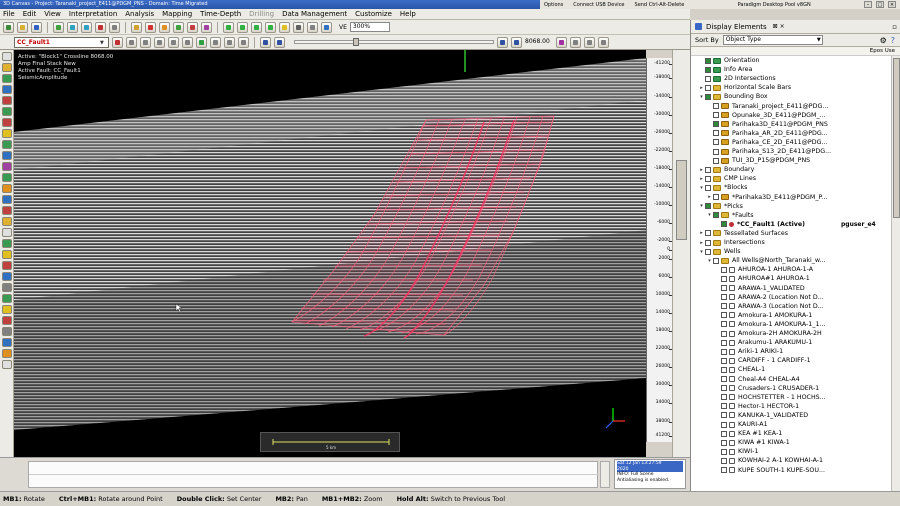  Describe the element at coordinates (752, 442) in the screenshot. I see `tree-item: KIWA #1 KIWA-1` at that location.